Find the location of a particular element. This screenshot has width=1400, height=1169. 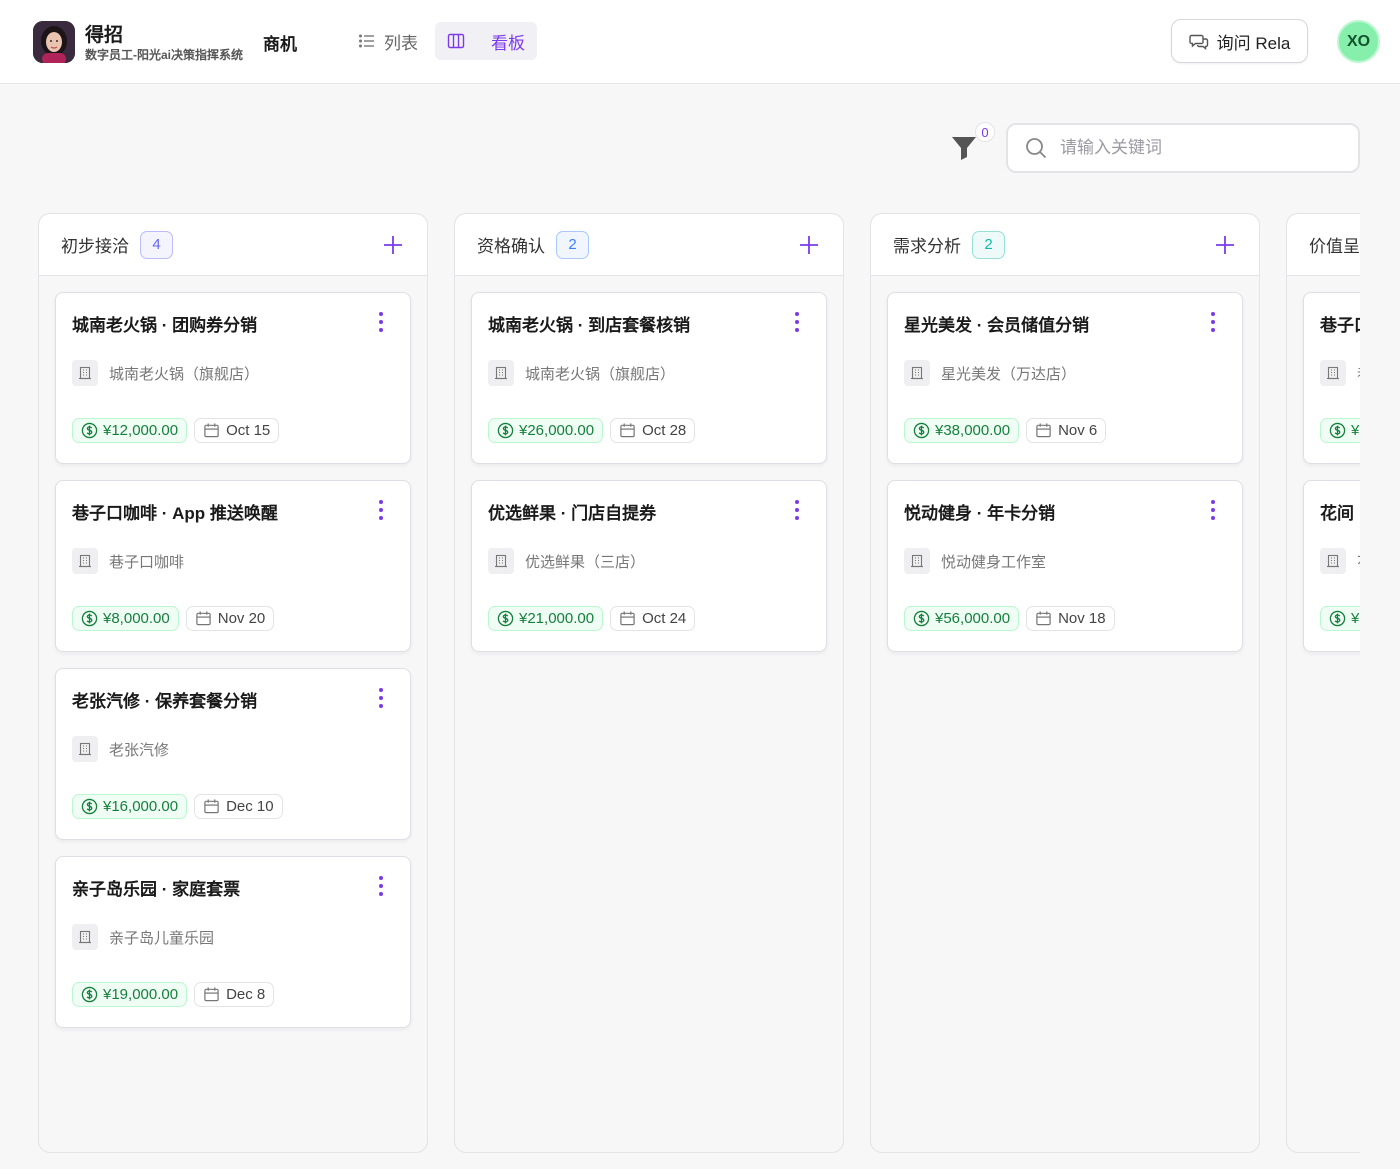

date-tag: Oct 15 is located at coordinates (237, 430).